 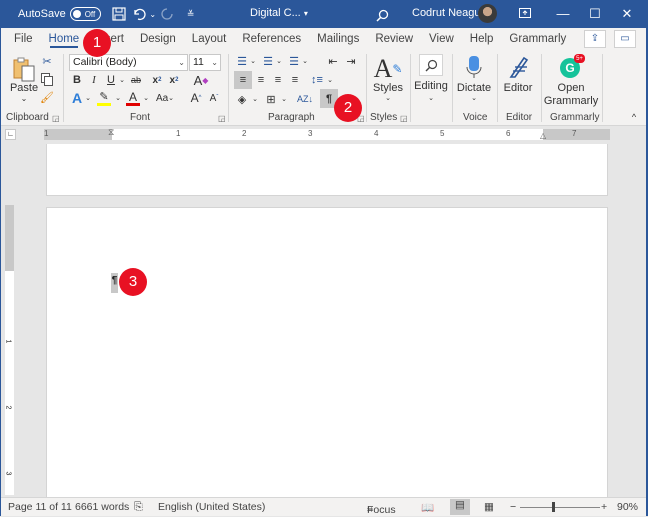 I want to click on borders-dropdown-icon: ⌄, so click(x=284, y=99).